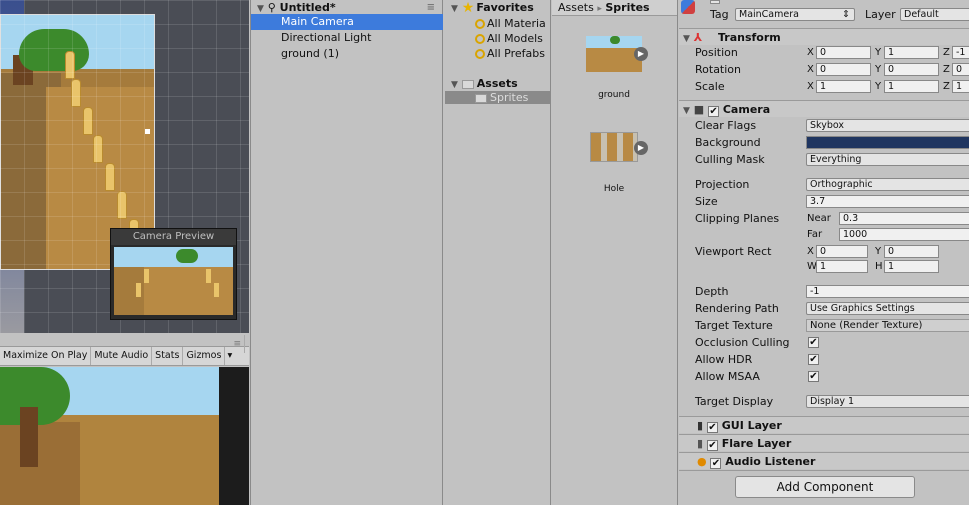 This screenshot has width=969, height=505. I want to click on stats-toggle: Stats, so click(168, 356).